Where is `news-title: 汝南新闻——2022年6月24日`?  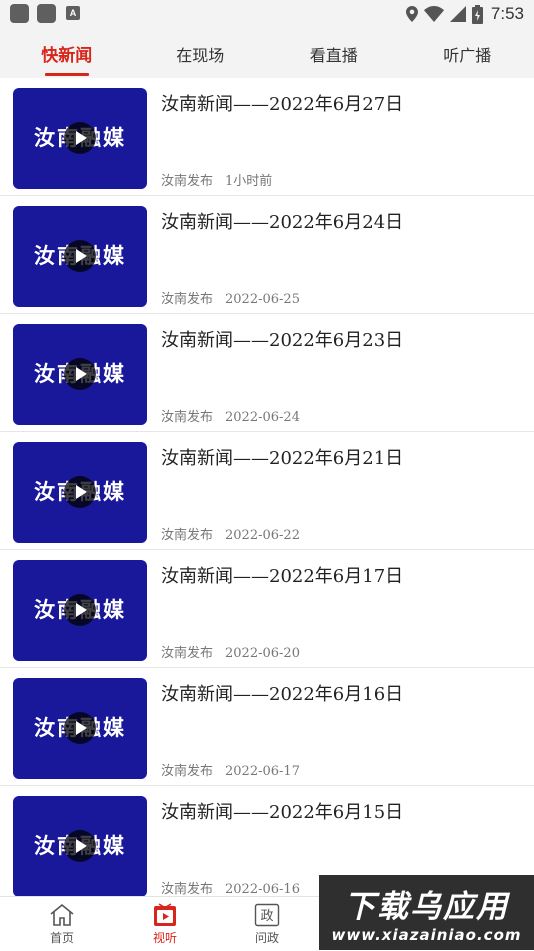
news-title: 汝南新闻——2022年6月24日 is located at coordinates (340, 221).